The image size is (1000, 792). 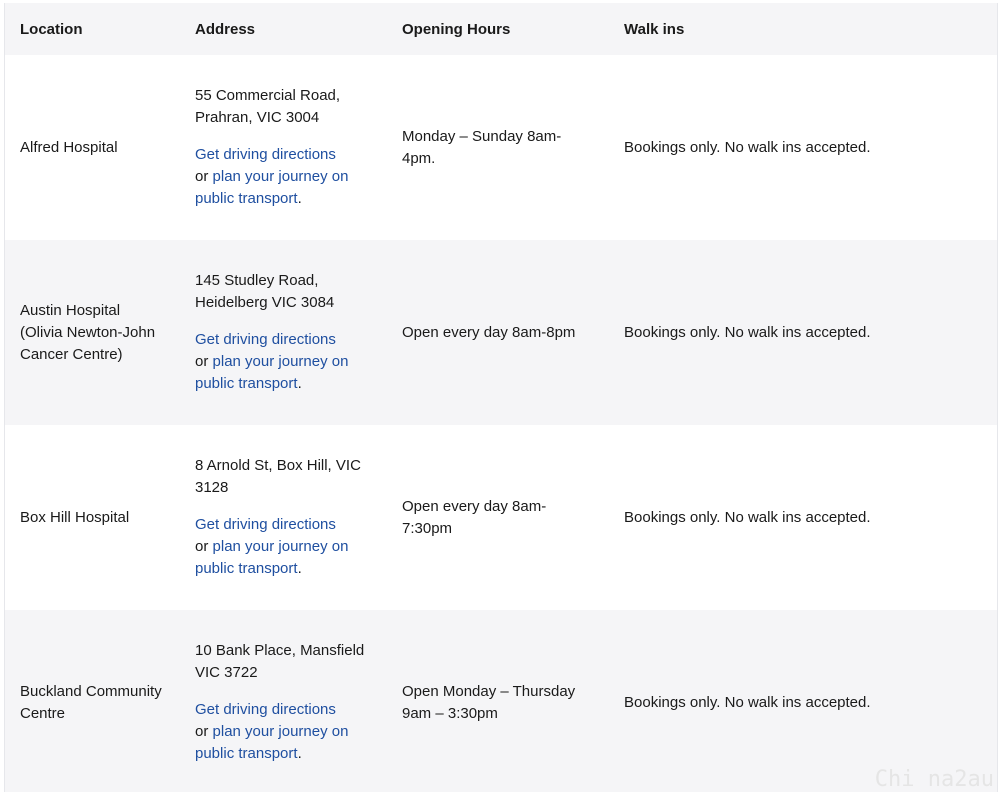 What do you see at coordinates (265, 291) in the screenshot?
I see `address-text: 145 Studley Road, Heidelberg VIC 3084` at bounding box center [265, 291].